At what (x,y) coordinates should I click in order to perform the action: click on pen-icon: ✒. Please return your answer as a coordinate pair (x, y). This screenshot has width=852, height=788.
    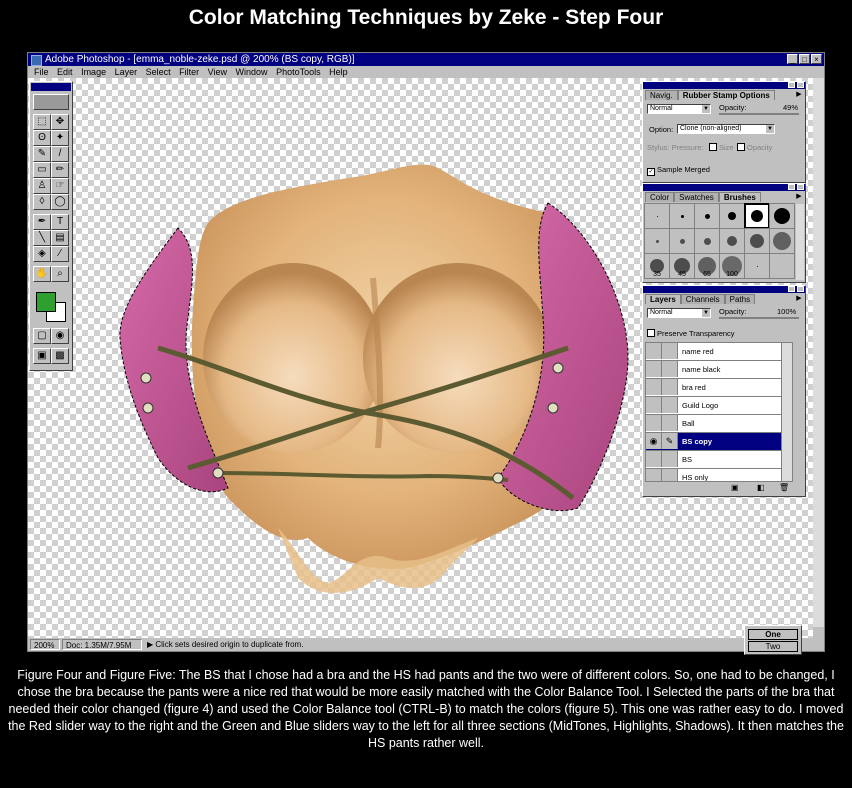
    Looking at the image, I should click on (42, 222).